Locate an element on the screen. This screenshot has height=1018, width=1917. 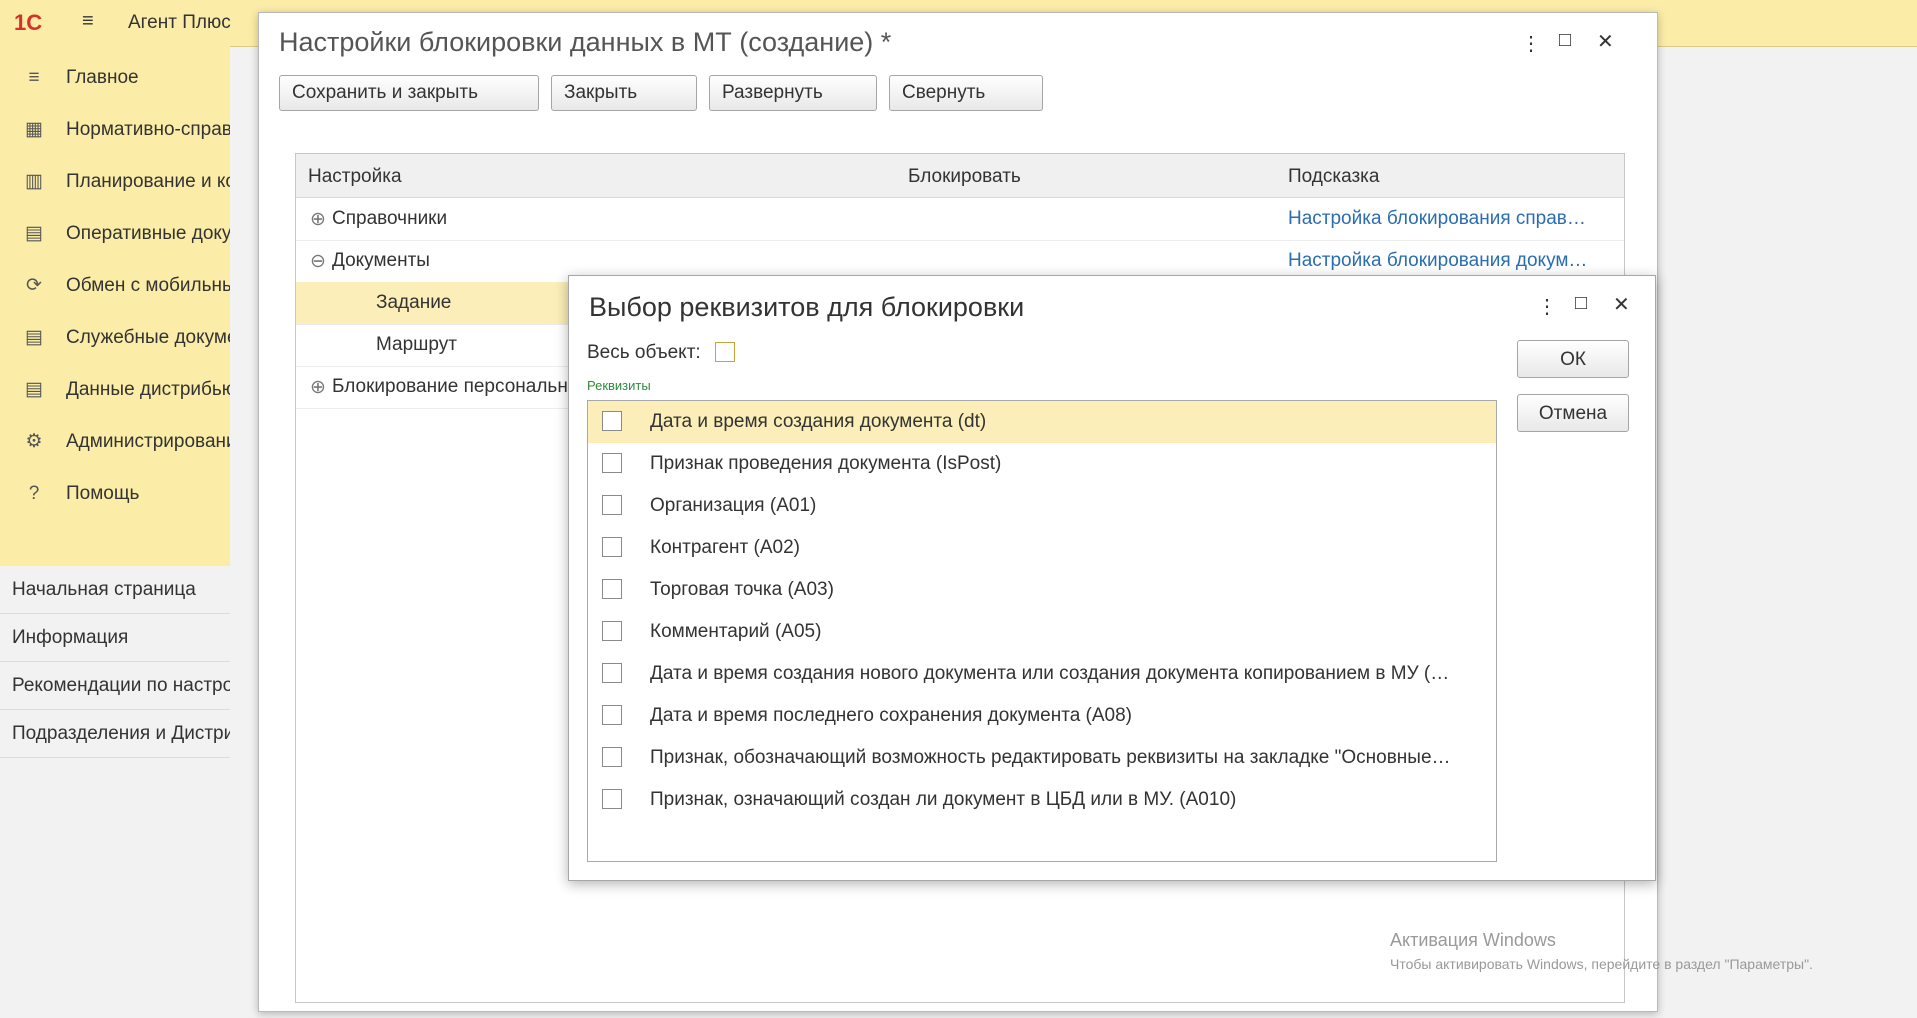
dialog-close-icon: ✕ is located at coordinates (1621, 304).